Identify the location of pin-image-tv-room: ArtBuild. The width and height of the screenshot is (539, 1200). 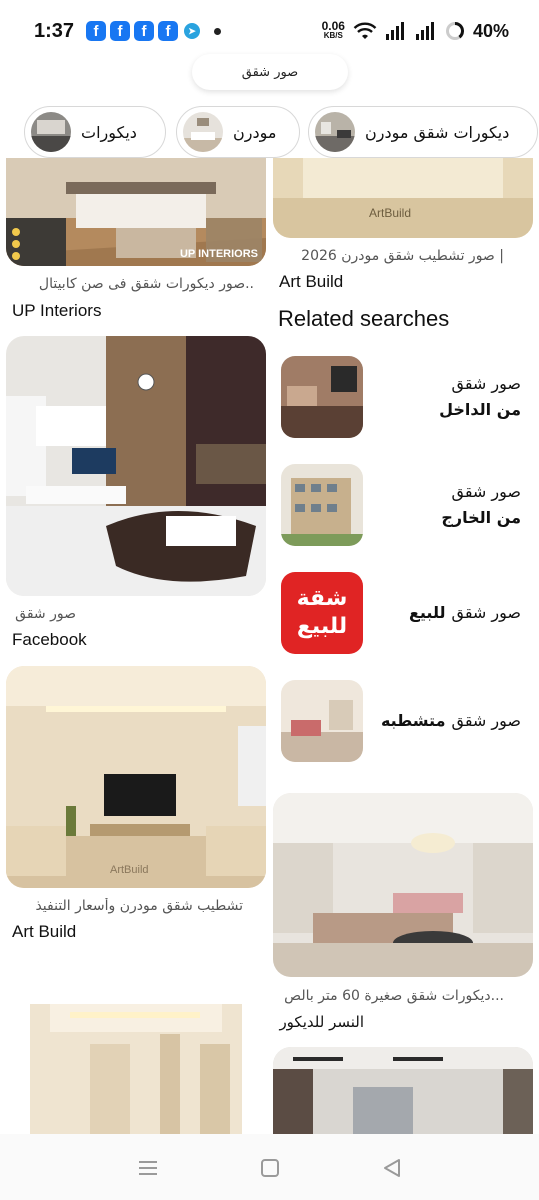
(136, 777).